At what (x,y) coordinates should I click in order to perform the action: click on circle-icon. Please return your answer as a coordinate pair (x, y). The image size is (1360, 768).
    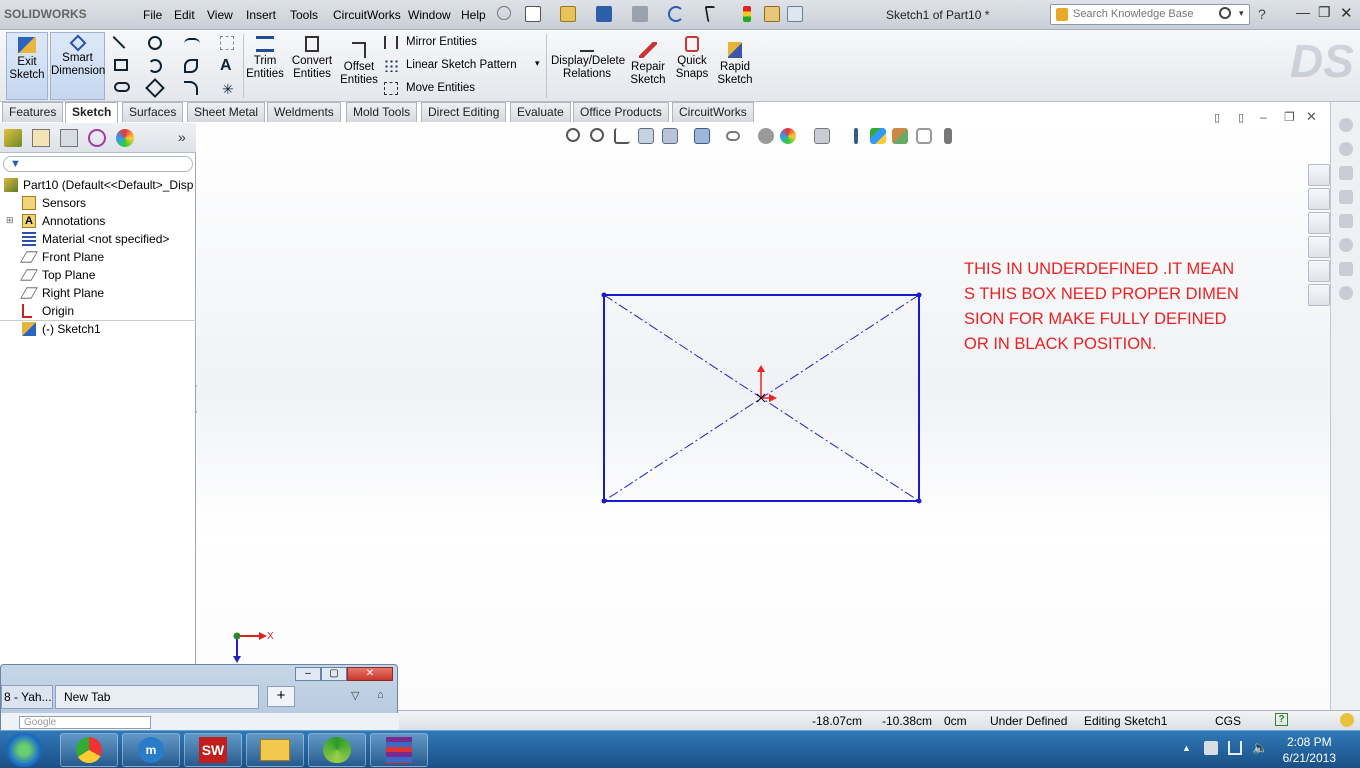
    Looking at the image, I should click on (155, 43).